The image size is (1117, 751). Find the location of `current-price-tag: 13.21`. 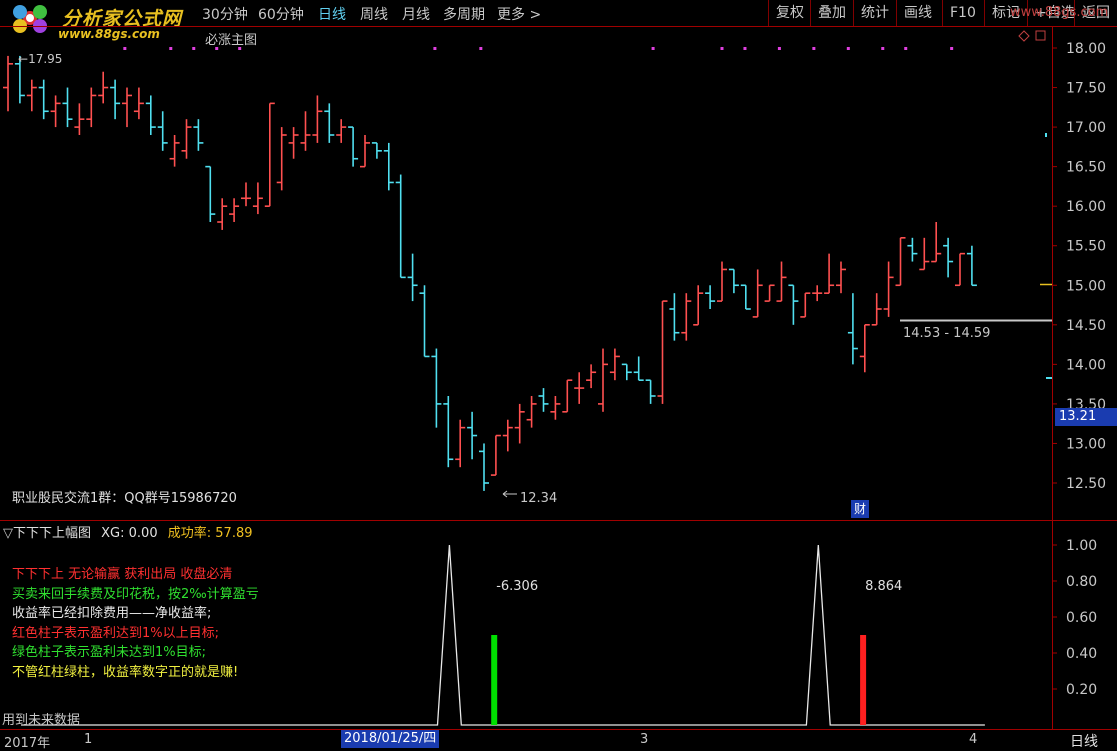

current-price-tag: 13.21 is located at coordinates (1086, 417).